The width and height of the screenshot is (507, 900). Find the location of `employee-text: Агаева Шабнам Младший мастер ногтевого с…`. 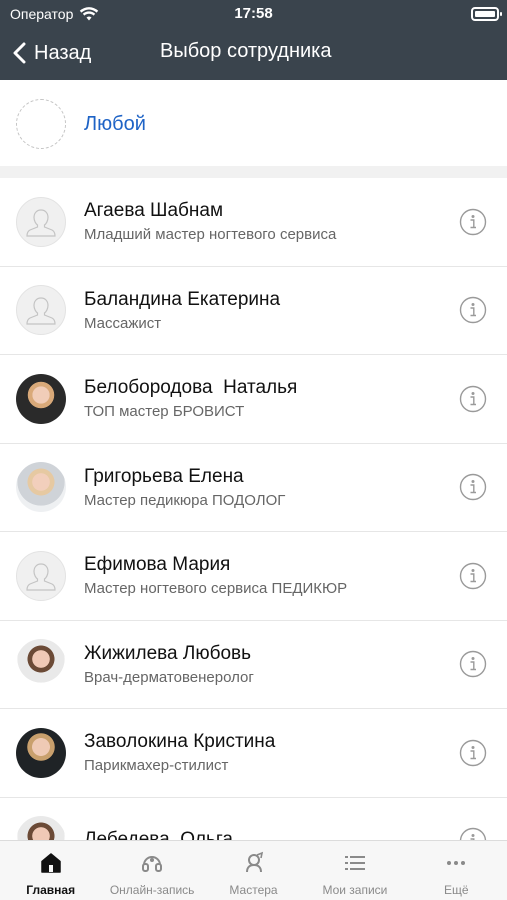

employee-text: Агаева Шабнам Младший мастер ногтевого с… is located at coordinates (295, 221).